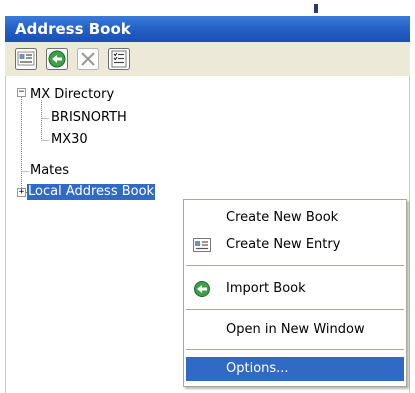  I want to click on tree-expander-local-address-book: +, so click(21, 192).